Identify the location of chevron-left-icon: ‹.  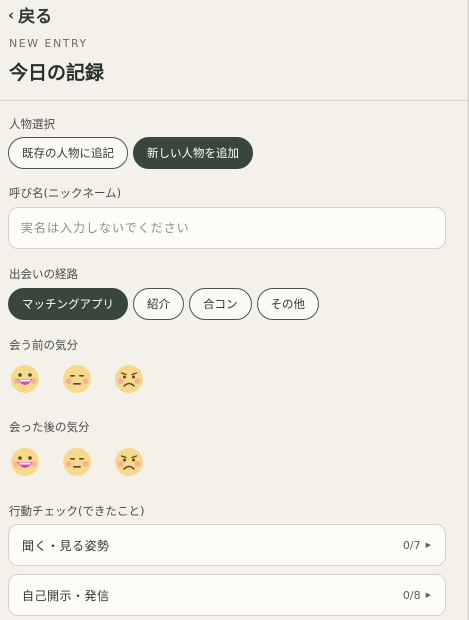
(11, 14).